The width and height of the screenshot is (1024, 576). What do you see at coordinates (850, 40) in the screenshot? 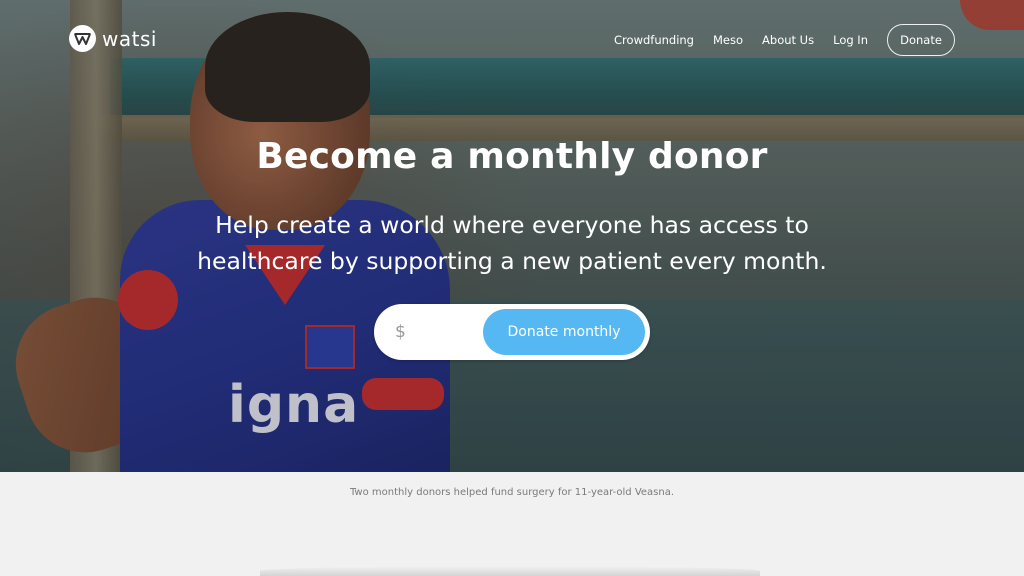
I see `nav-log-in: Log In` at bounding box center [850, 40].